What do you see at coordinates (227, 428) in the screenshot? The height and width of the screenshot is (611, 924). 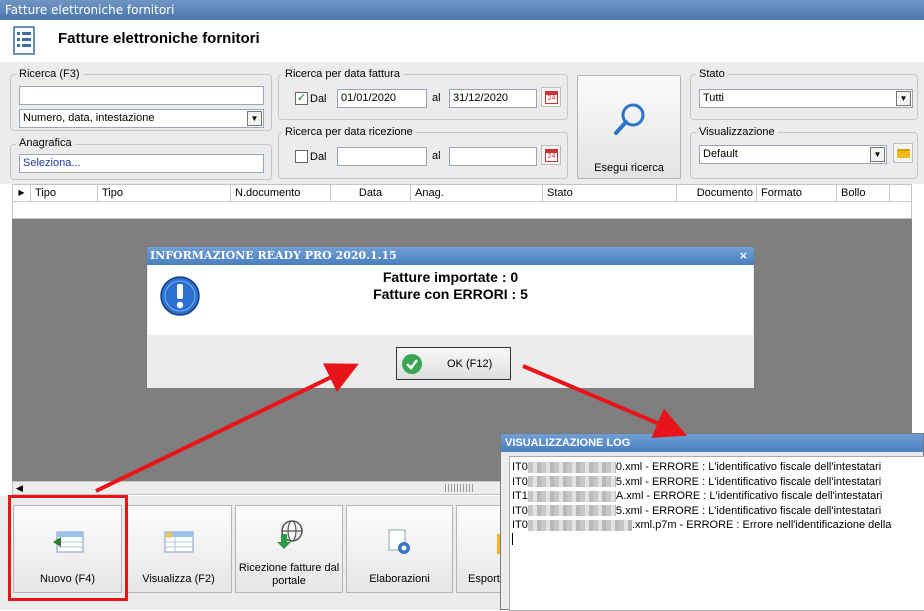 I see `arrow-to-dialog` at bounding box center [227, 428].